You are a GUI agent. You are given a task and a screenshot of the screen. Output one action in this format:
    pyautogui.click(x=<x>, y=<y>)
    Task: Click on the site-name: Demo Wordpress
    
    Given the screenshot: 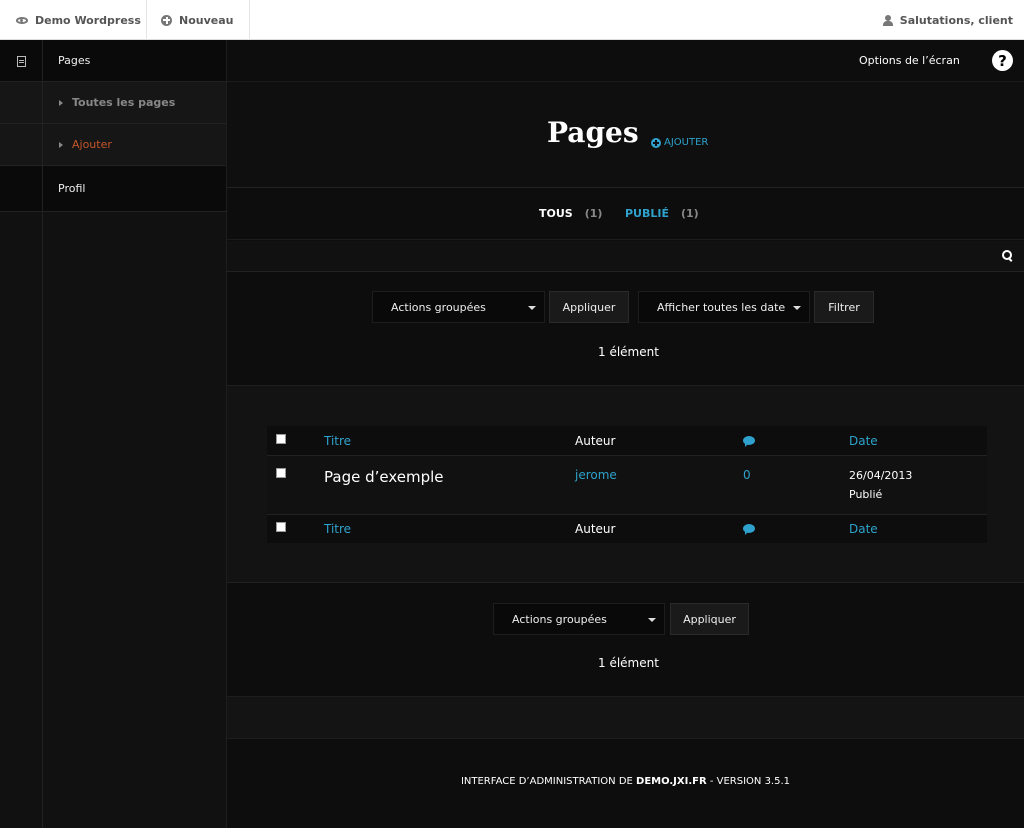 What is the action you would take?
    pyautogui.click(x=88, y=20)
    